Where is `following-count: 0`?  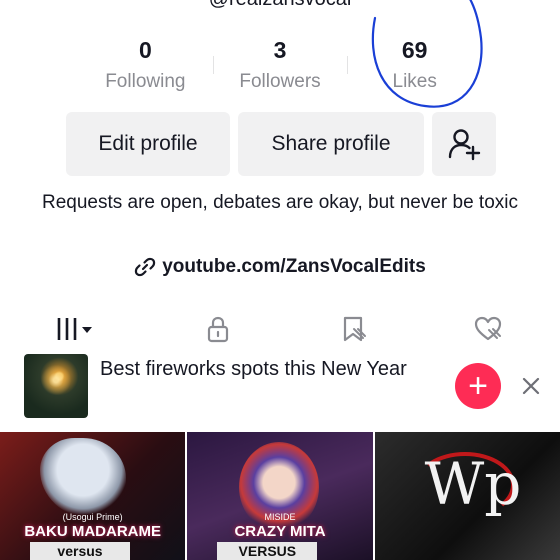
following-count: 0 is located at coordinates (145, 50).